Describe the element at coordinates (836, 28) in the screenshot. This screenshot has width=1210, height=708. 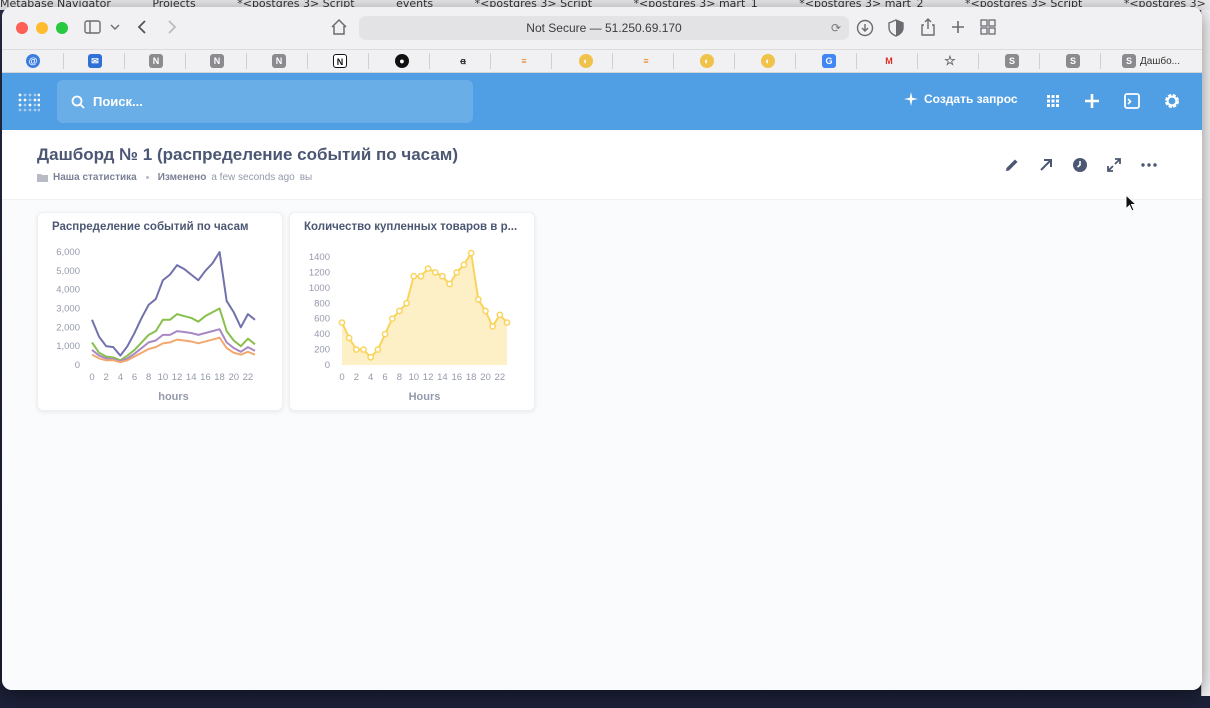
I see `reload-icon: ⟳` at that location.